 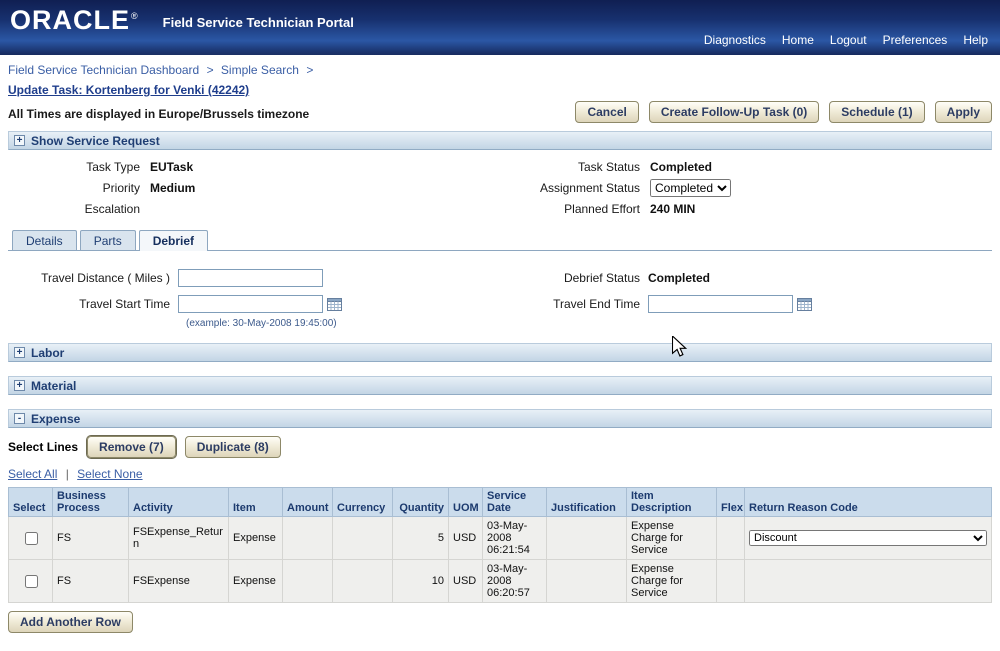 I want to click on travel-start-time-input, so click(x=250, y=304).